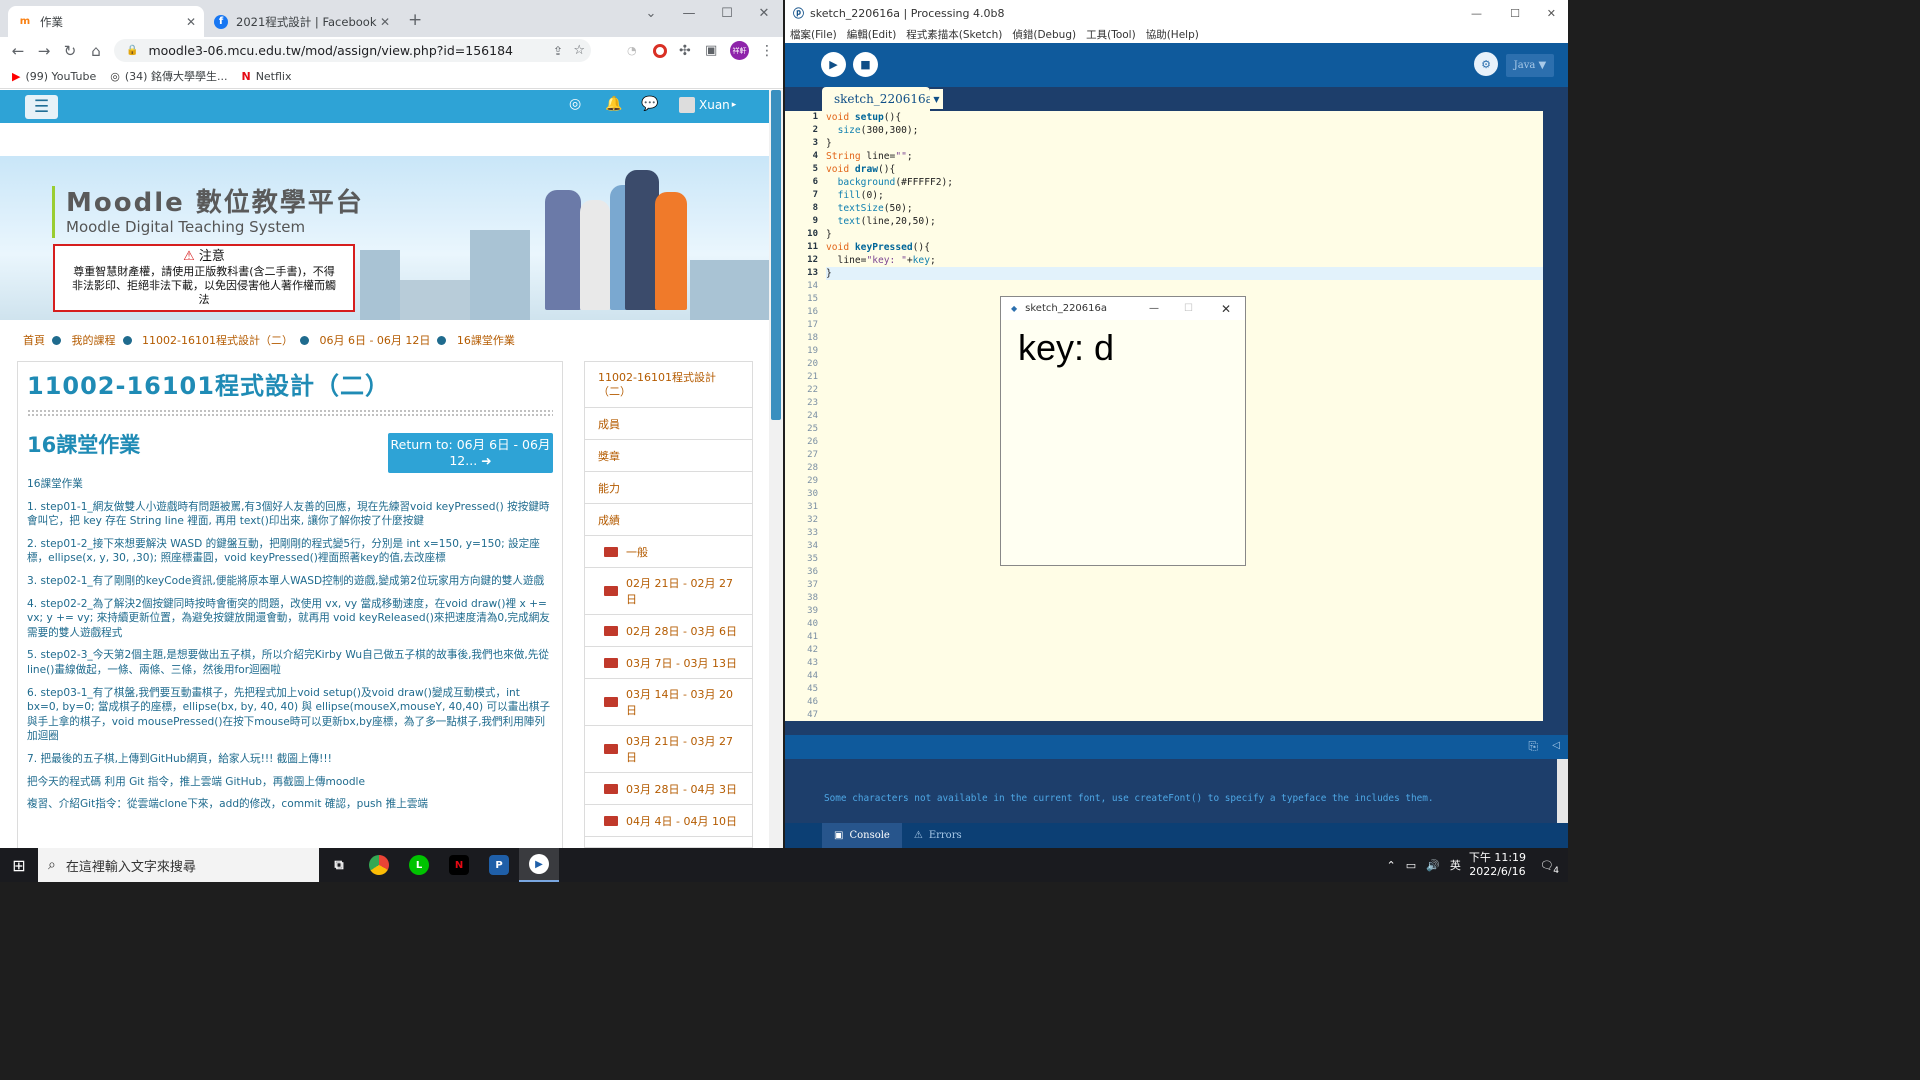  I want to click on run-button: ▶, so click(833, 64).